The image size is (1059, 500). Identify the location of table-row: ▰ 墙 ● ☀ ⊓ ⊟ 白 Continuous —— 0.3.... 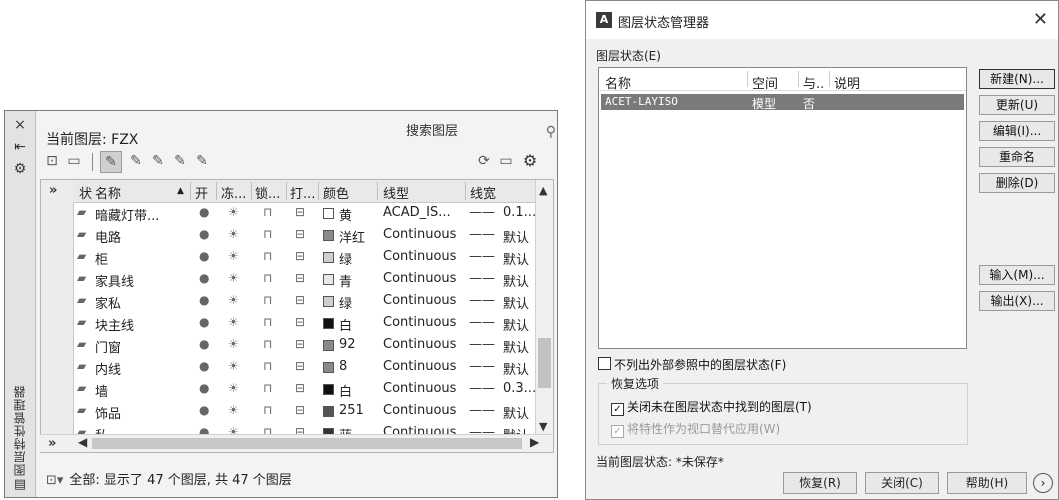
(304, 390).